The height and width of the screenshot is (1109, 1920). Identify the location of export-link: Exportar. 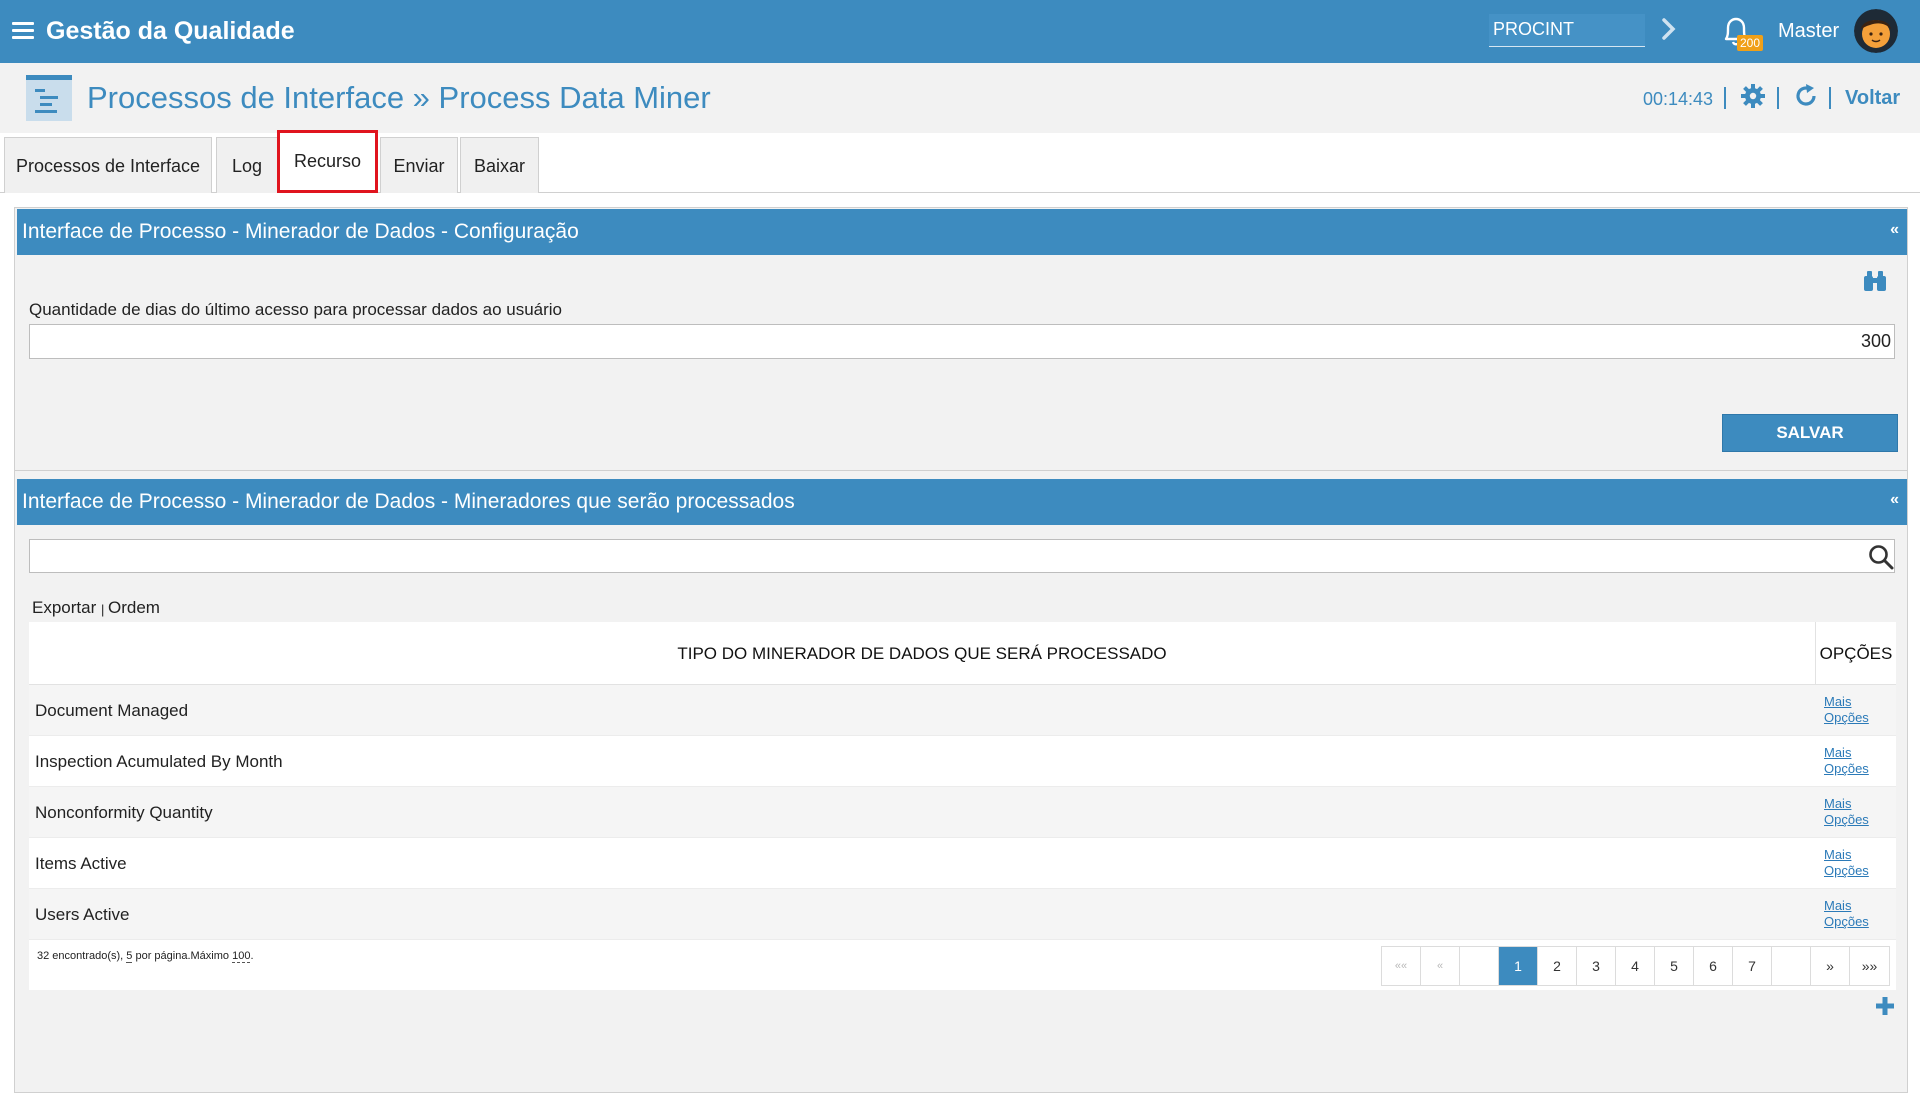
(64, 608).